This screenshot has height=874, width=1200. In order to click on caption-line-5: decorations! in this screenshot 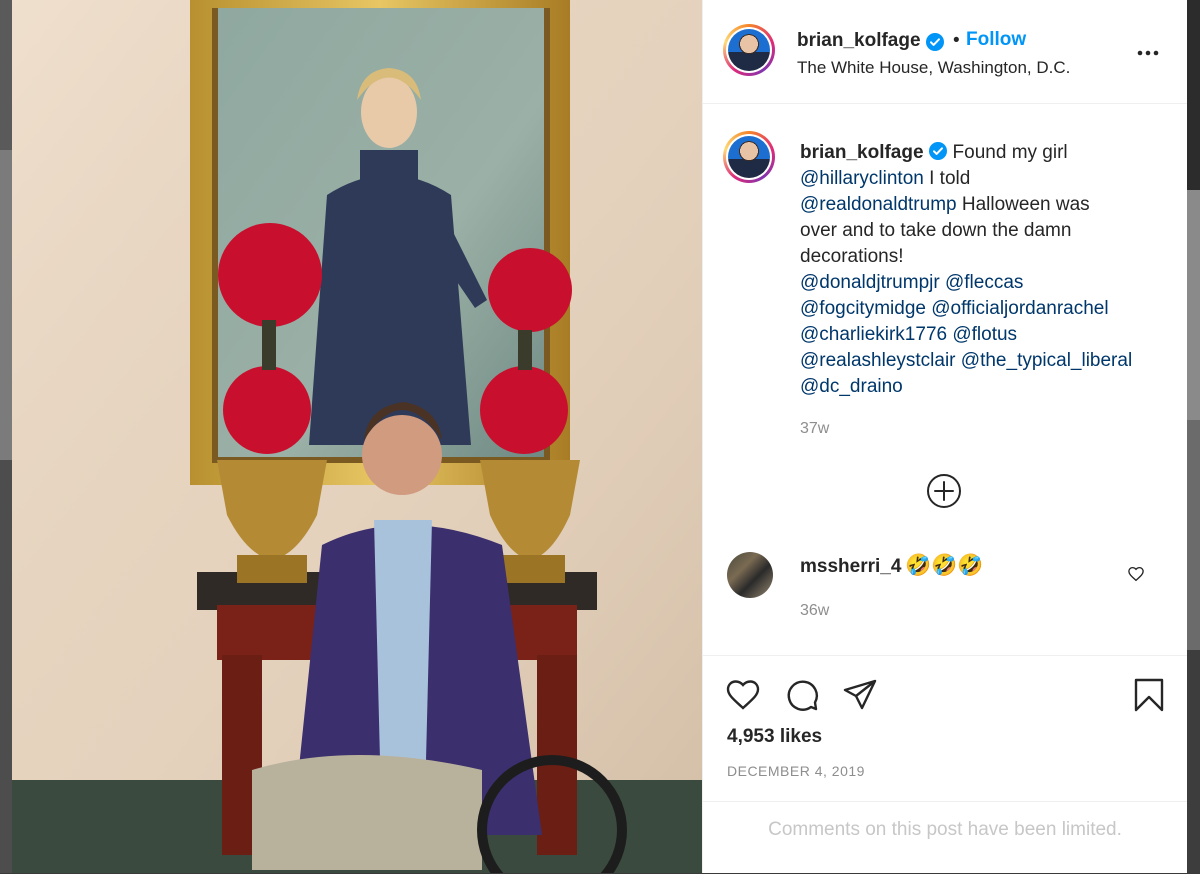, I will do `click(852, 256)`.